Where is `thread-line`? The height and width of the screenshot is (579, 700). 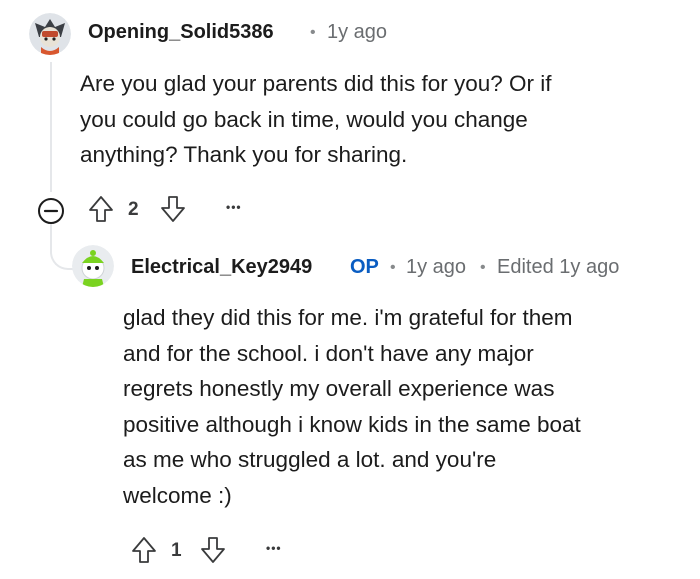 thread-line is located at coordinates (51, 127).